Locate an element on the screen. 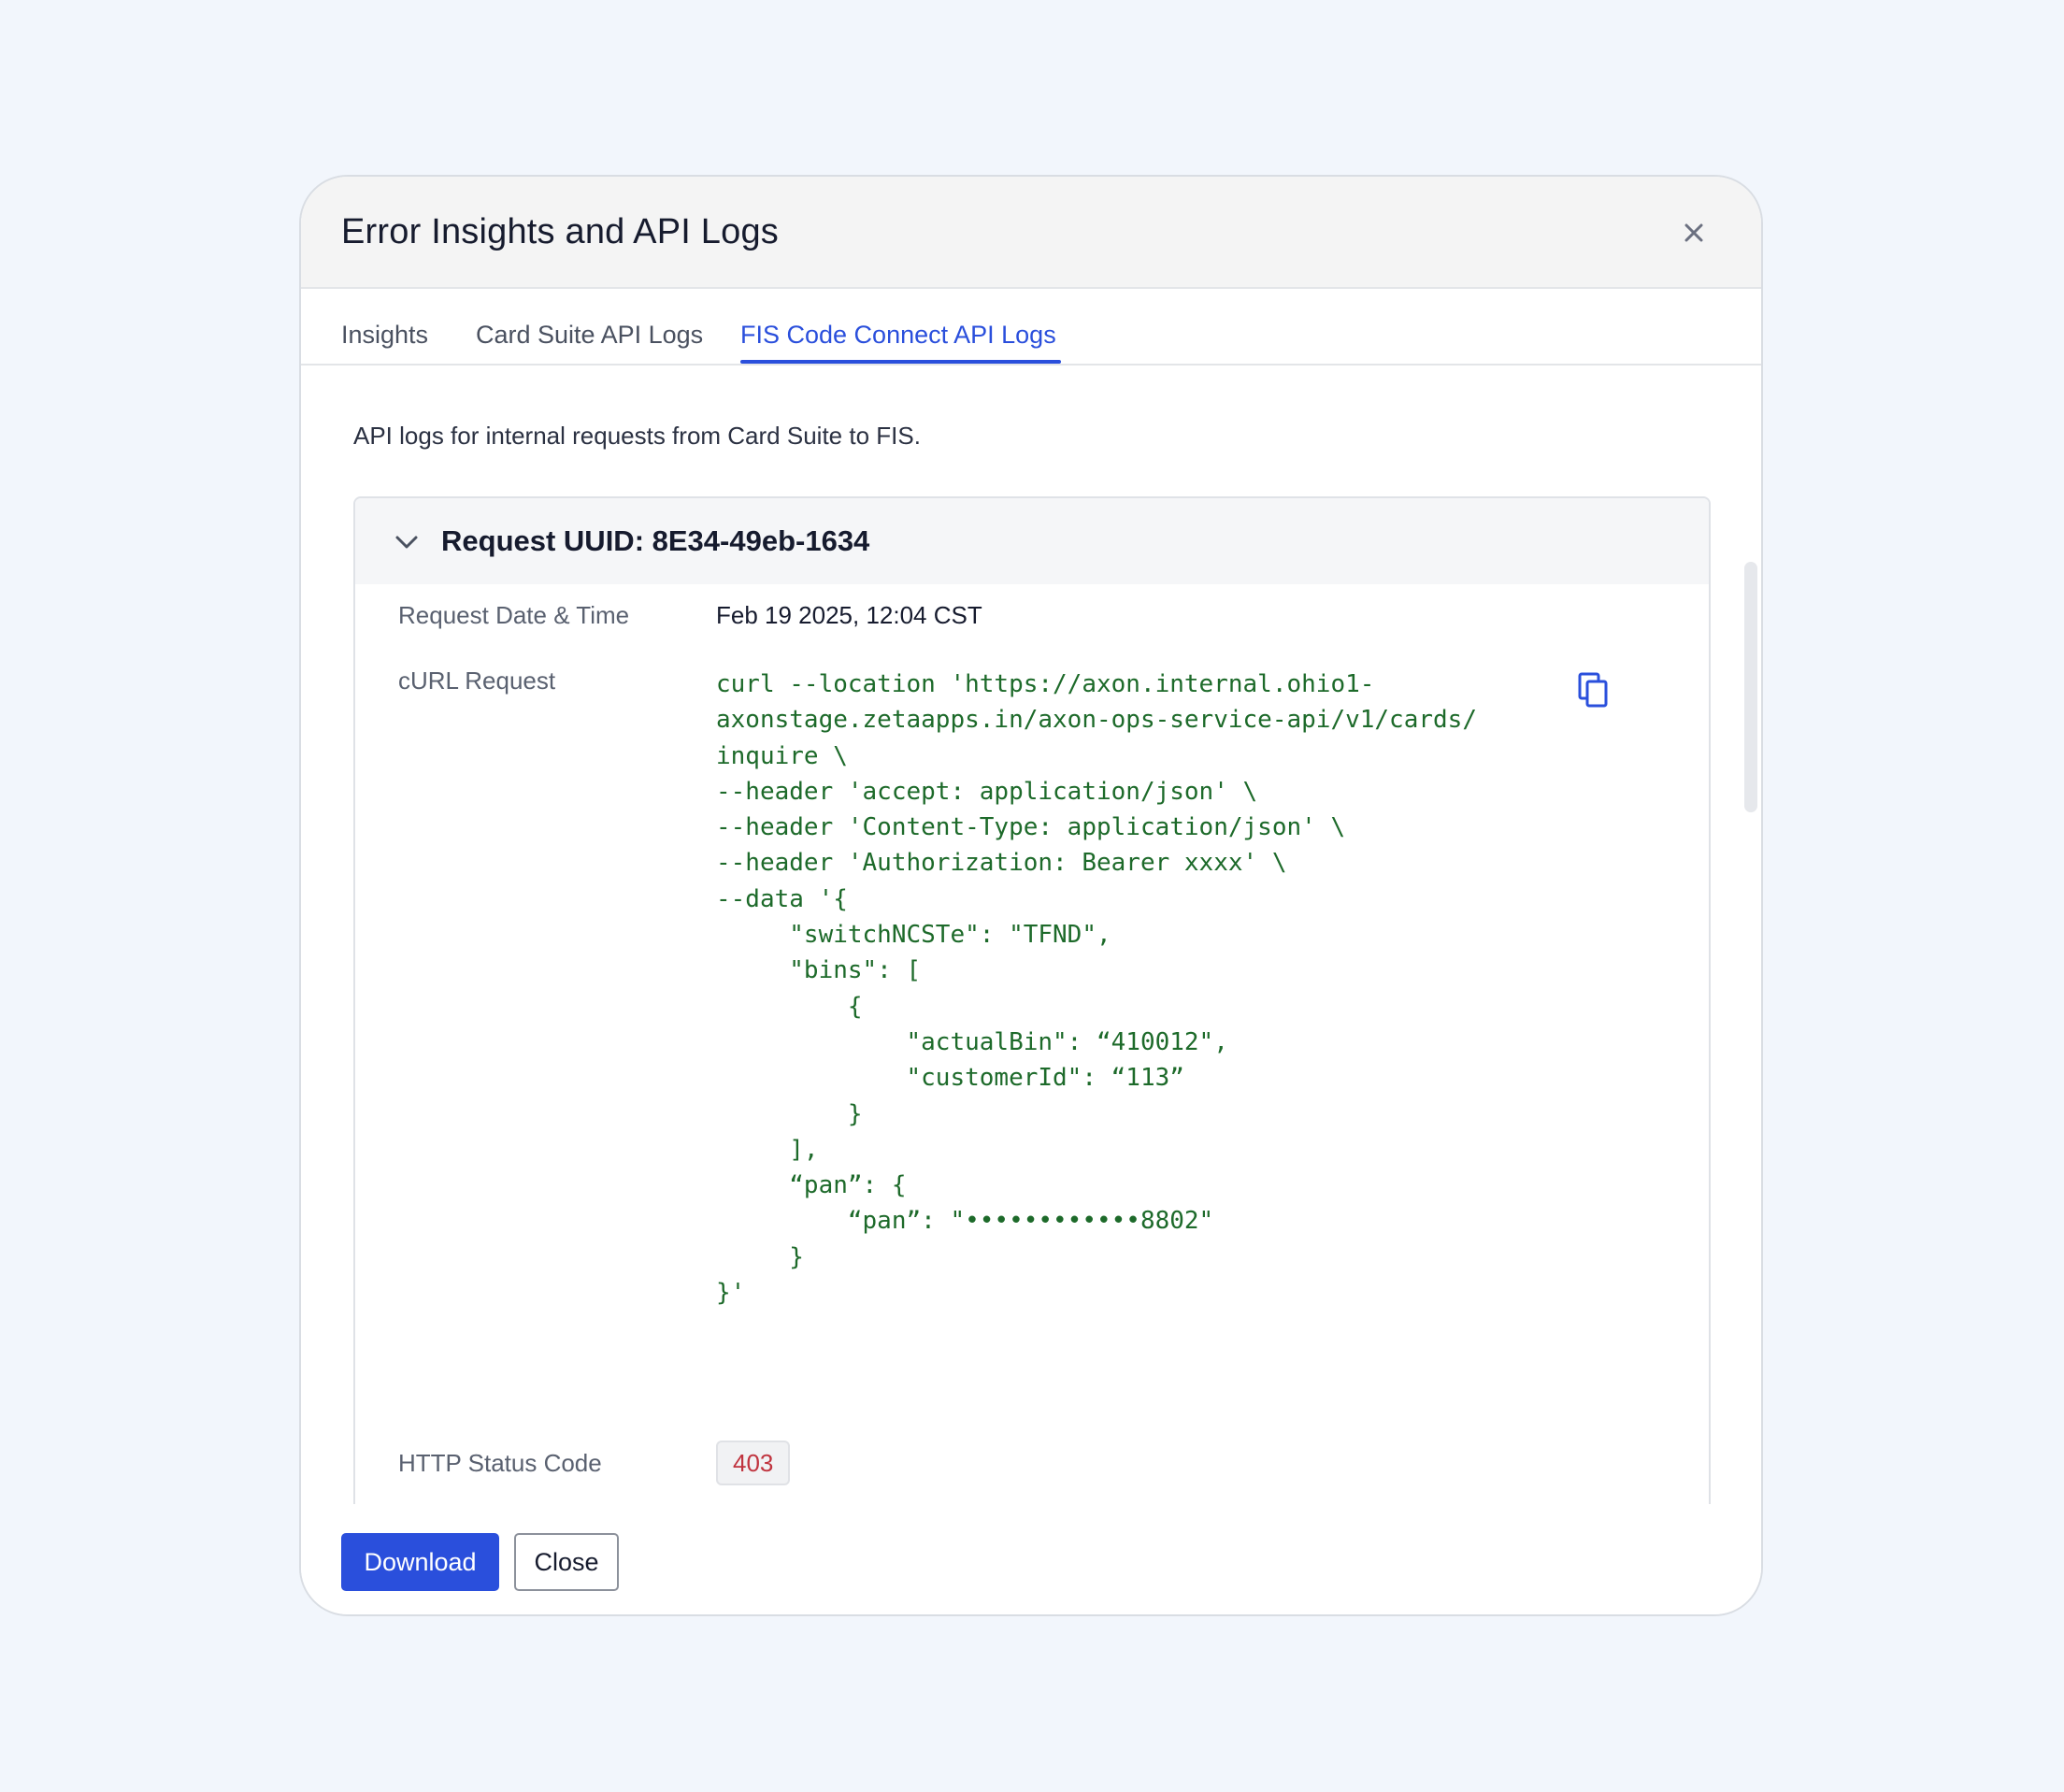 The width and height of the screenshot is (2064, 1792). curl-code-line: ], is located at coordinates (767, 1149).